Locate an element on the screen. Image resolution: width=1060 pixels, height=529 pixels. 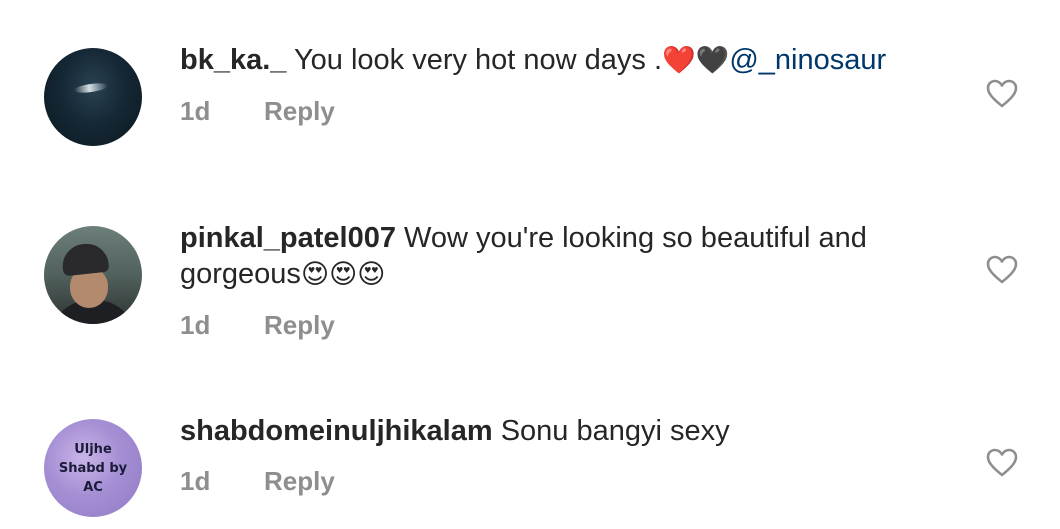
ocean-wave-graphic is located at coordinates (91, 88).